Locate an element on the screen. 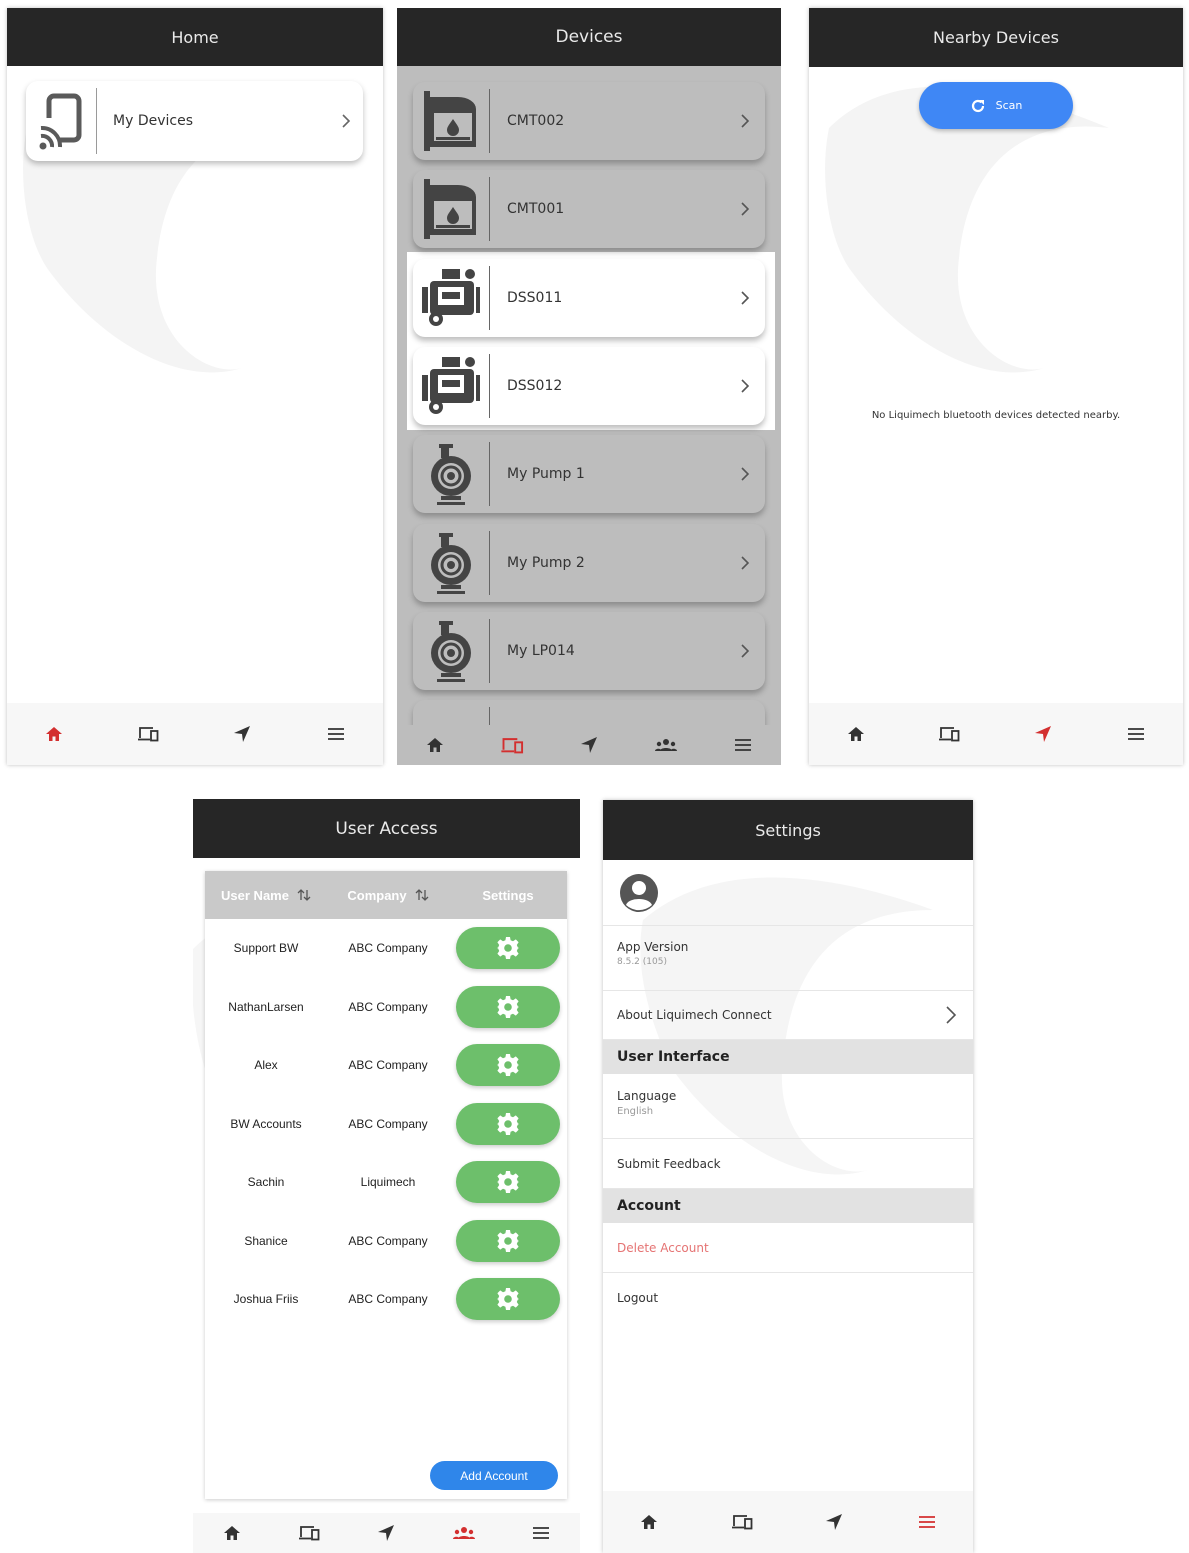 This screenshot has width=1189, height=1553. users-group-icon is located at coordinates (463, 1533).